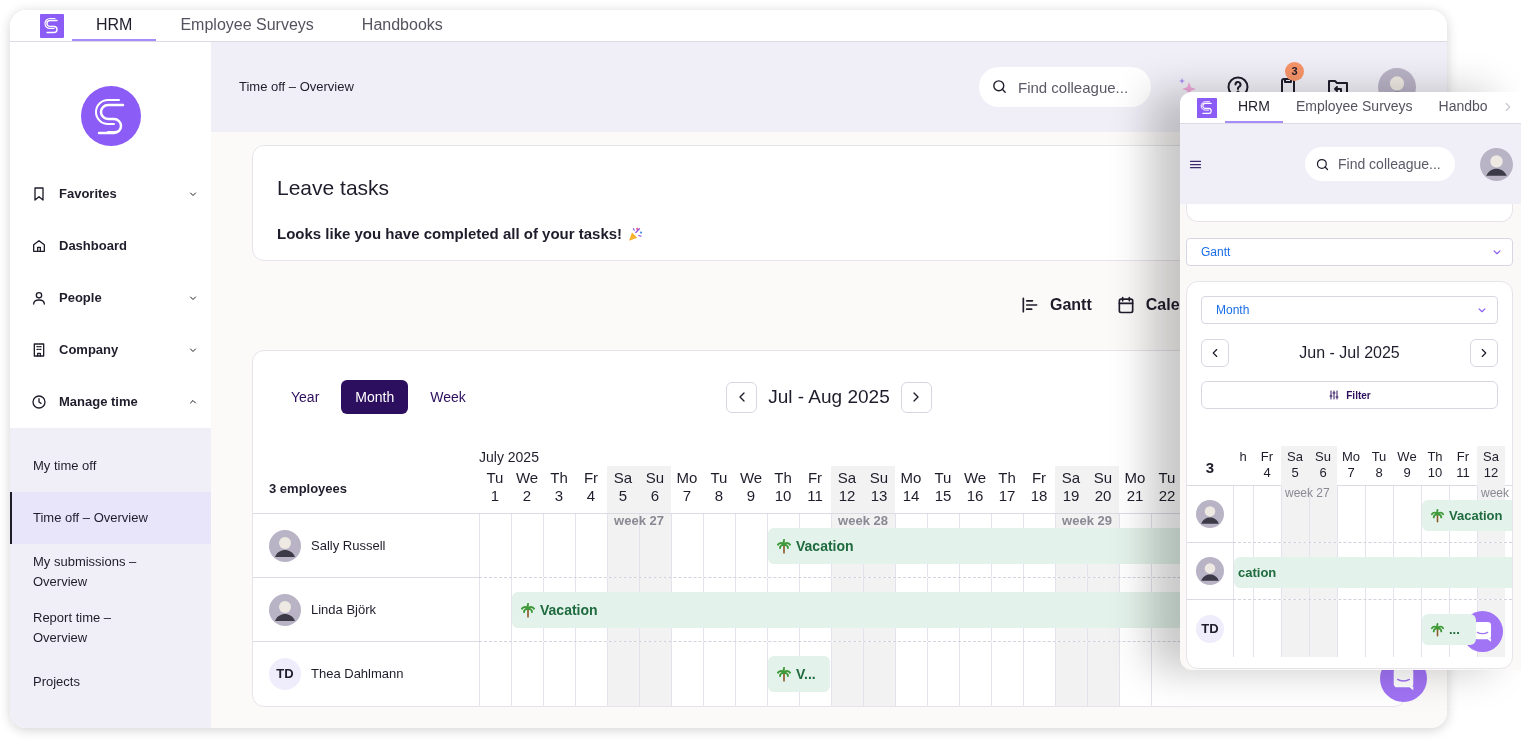  Describe the element at coordinates (1162, 305) in the screenshot. I see `view-option: Cale` at that location.